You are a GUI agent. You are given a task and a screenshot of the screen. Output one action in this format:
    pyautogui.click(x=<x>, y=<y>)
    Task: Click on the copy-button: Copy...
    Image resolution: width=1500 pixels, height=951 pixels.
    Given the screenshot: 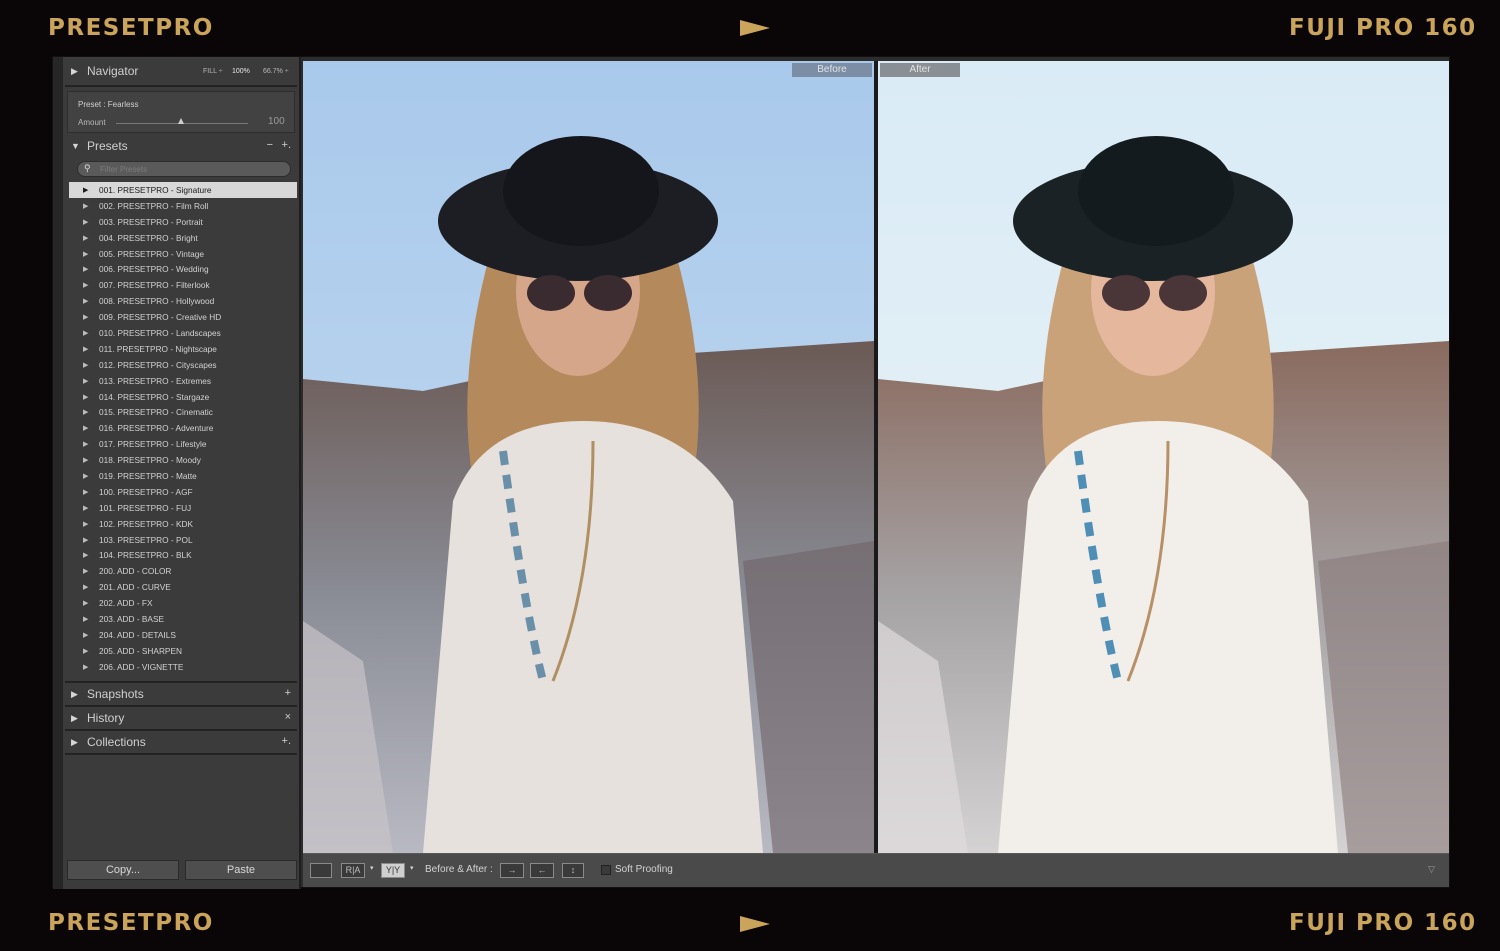 What is the action you would take?
    pyautogui.click(x=123, y=870)
    